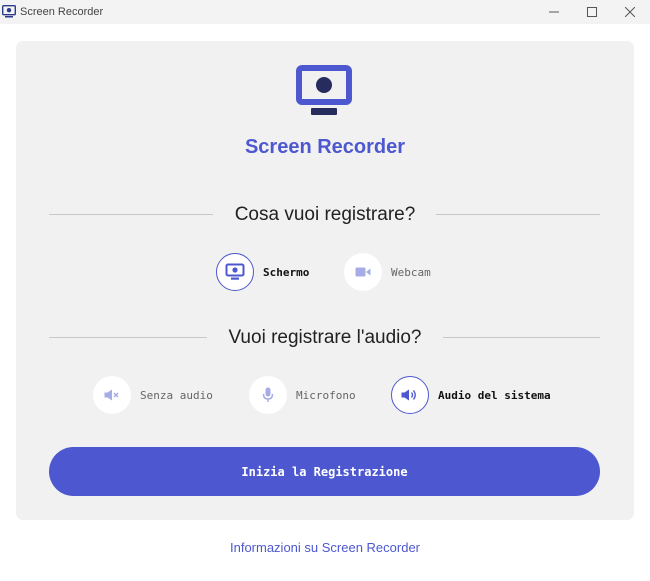  What do you see at coordinates (262, 272) in the screenshot?
I see `option-schermo: Schermo` at bounding box center [262, 272].